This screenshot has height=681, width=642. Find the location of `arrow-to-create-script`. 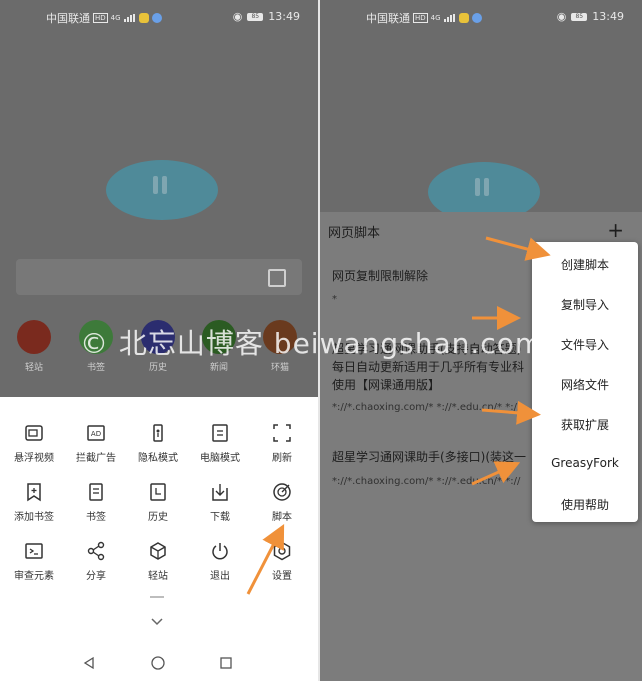

arrow-to-create-script is located at coordinates (518, 248).